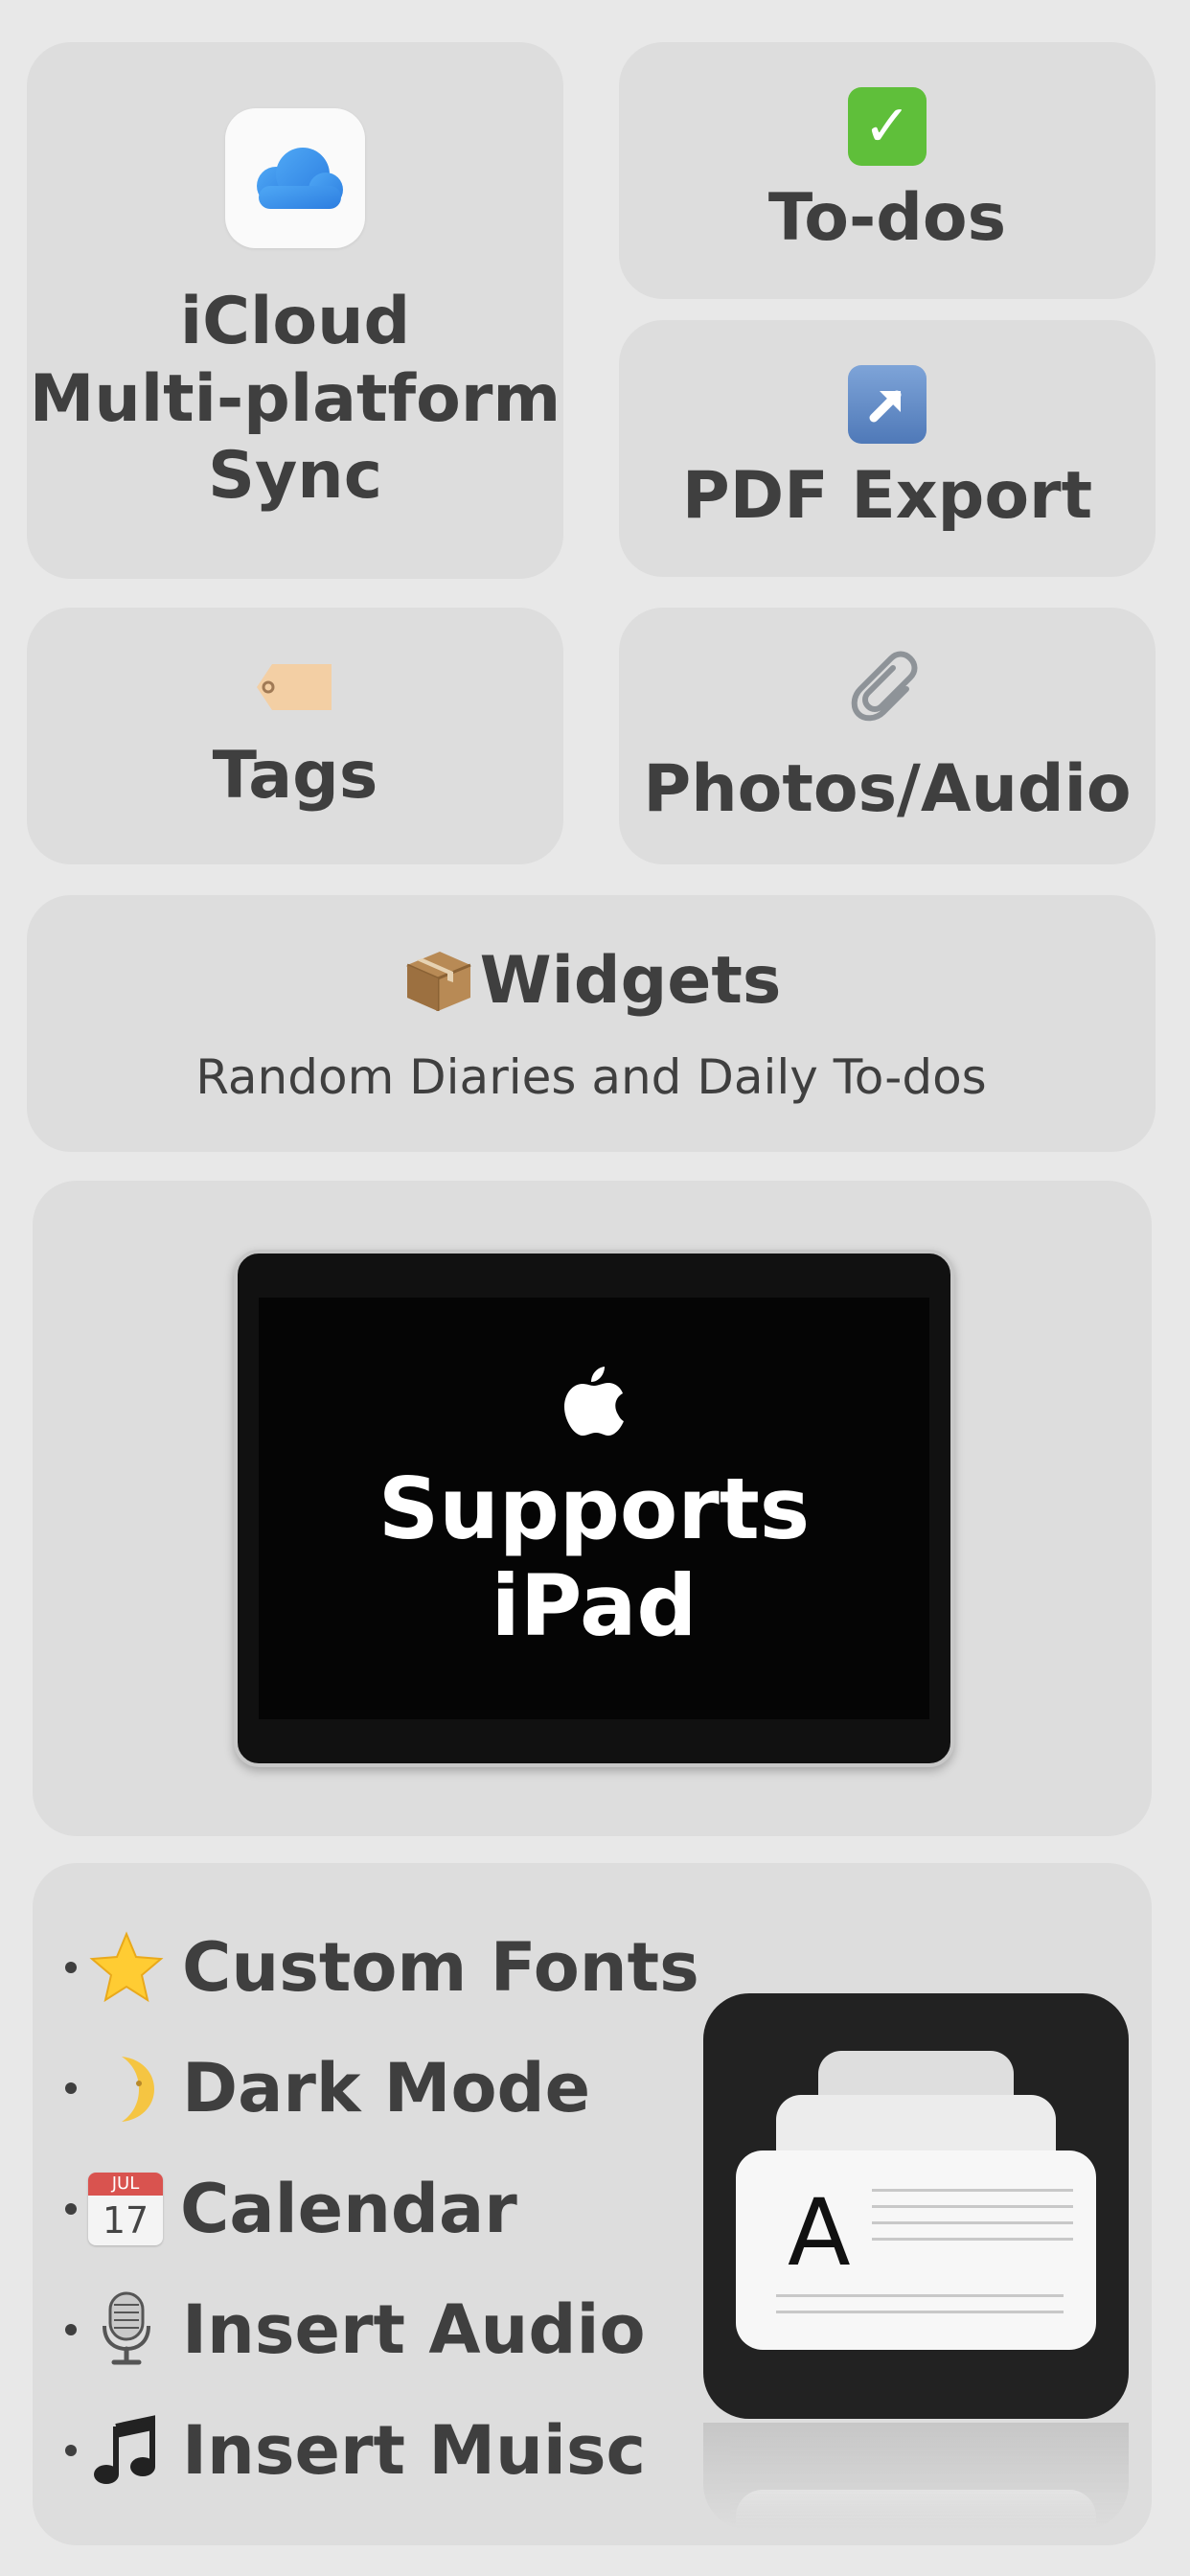 The image size is (1190, 2576). I want to click on feature-item-insert-audio: Insert Audio, so click(382, 2329).